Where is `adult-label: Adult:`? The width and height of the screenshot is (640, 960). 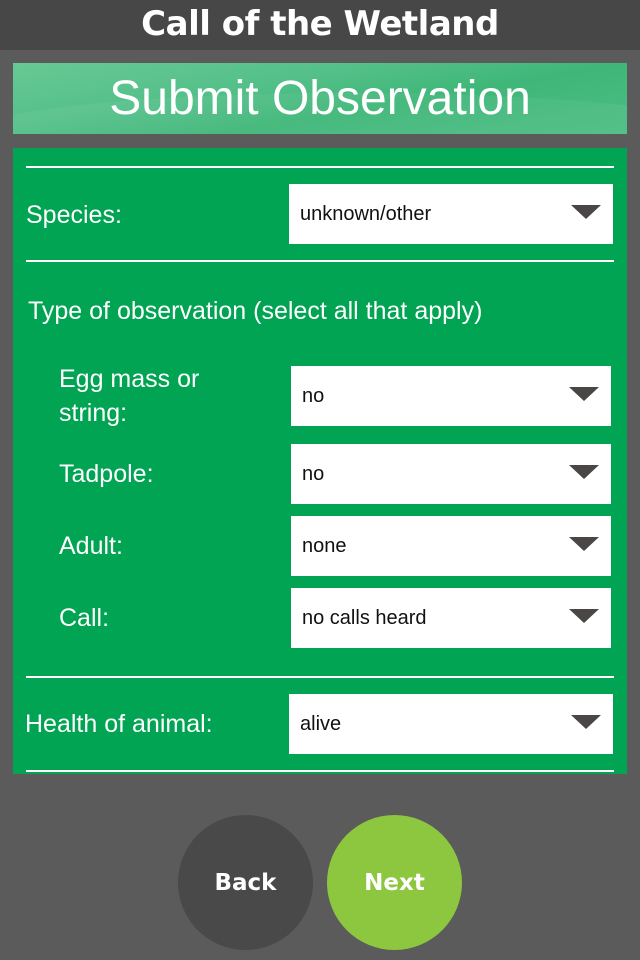 adult-label: Adult: is located at coordinates (91, 546).